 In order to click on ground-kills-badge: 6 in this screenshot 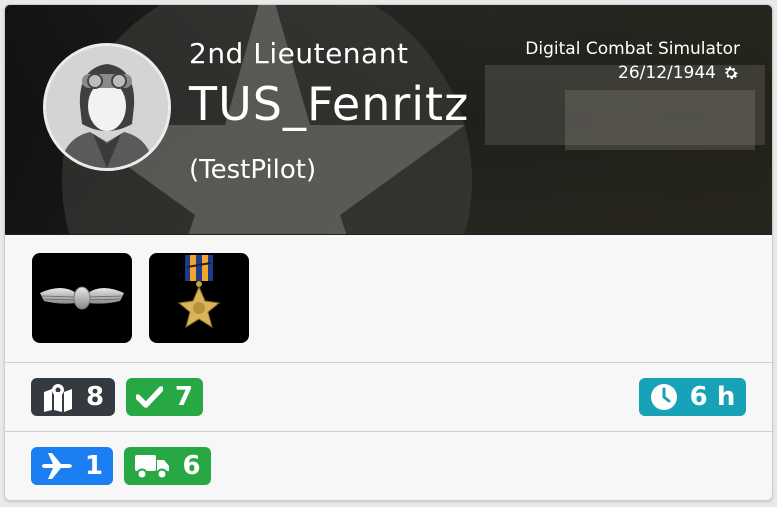, I will do `click(167, 466)`.